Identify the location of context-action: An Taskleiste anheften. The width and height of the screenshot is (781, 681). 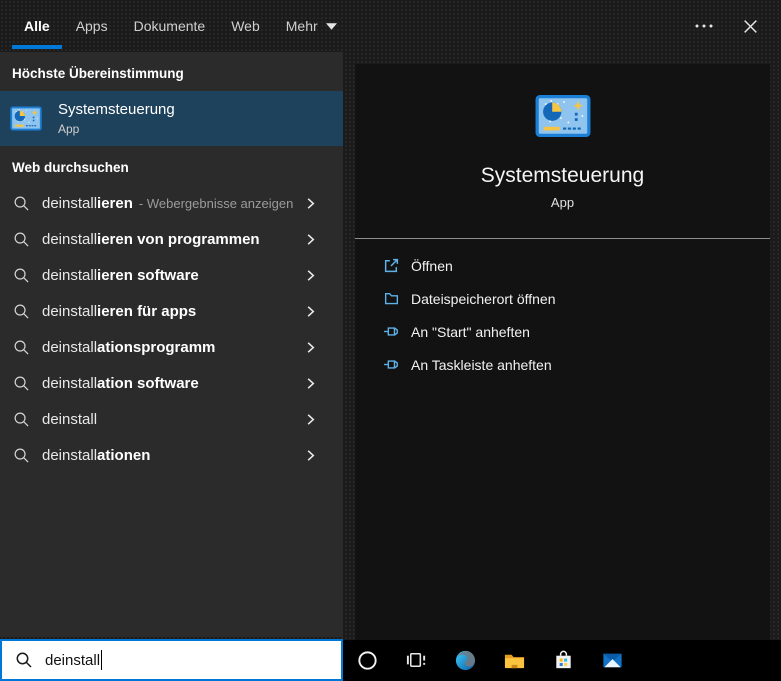
(562, 364).